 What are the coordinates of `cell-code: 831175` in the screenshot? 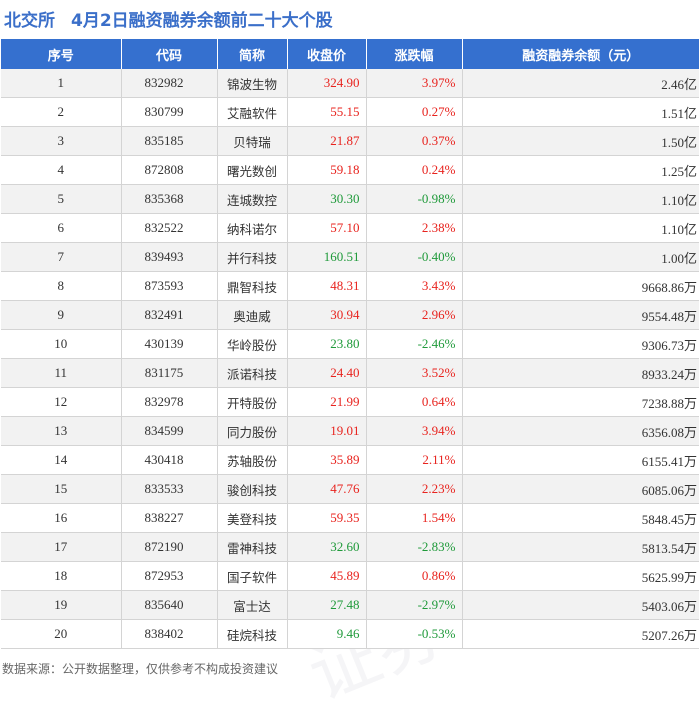 It's located at (169, 373).